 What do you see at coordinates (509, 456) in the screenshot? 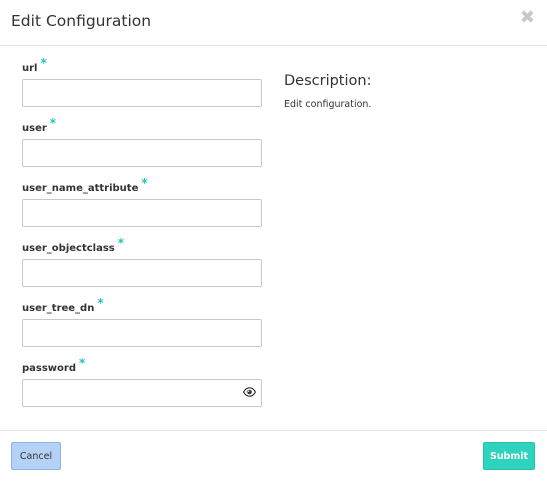
I see `submit-button: Submit` at bounding box center [509, 456].